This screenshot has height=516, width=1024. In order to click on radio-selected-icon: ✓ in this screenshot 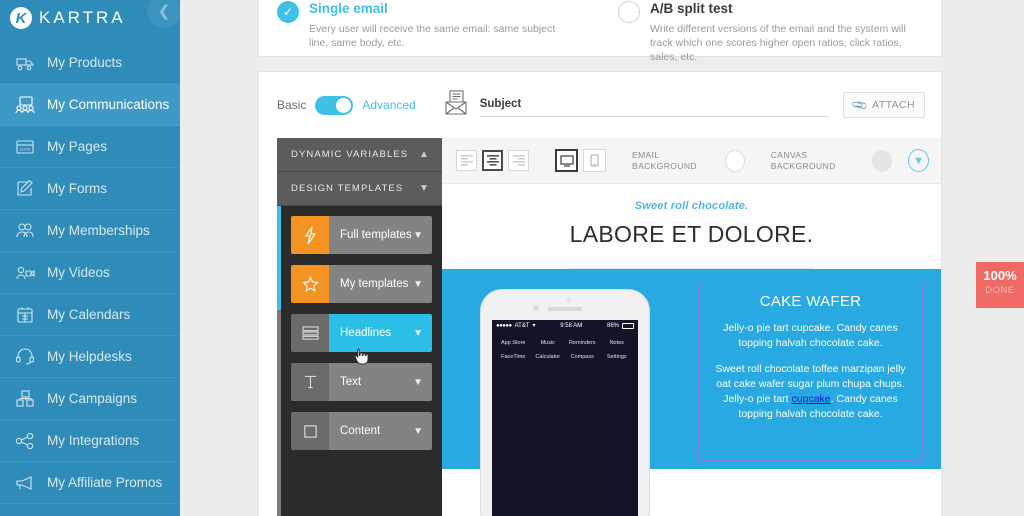, I will do `click(288, 12)`.